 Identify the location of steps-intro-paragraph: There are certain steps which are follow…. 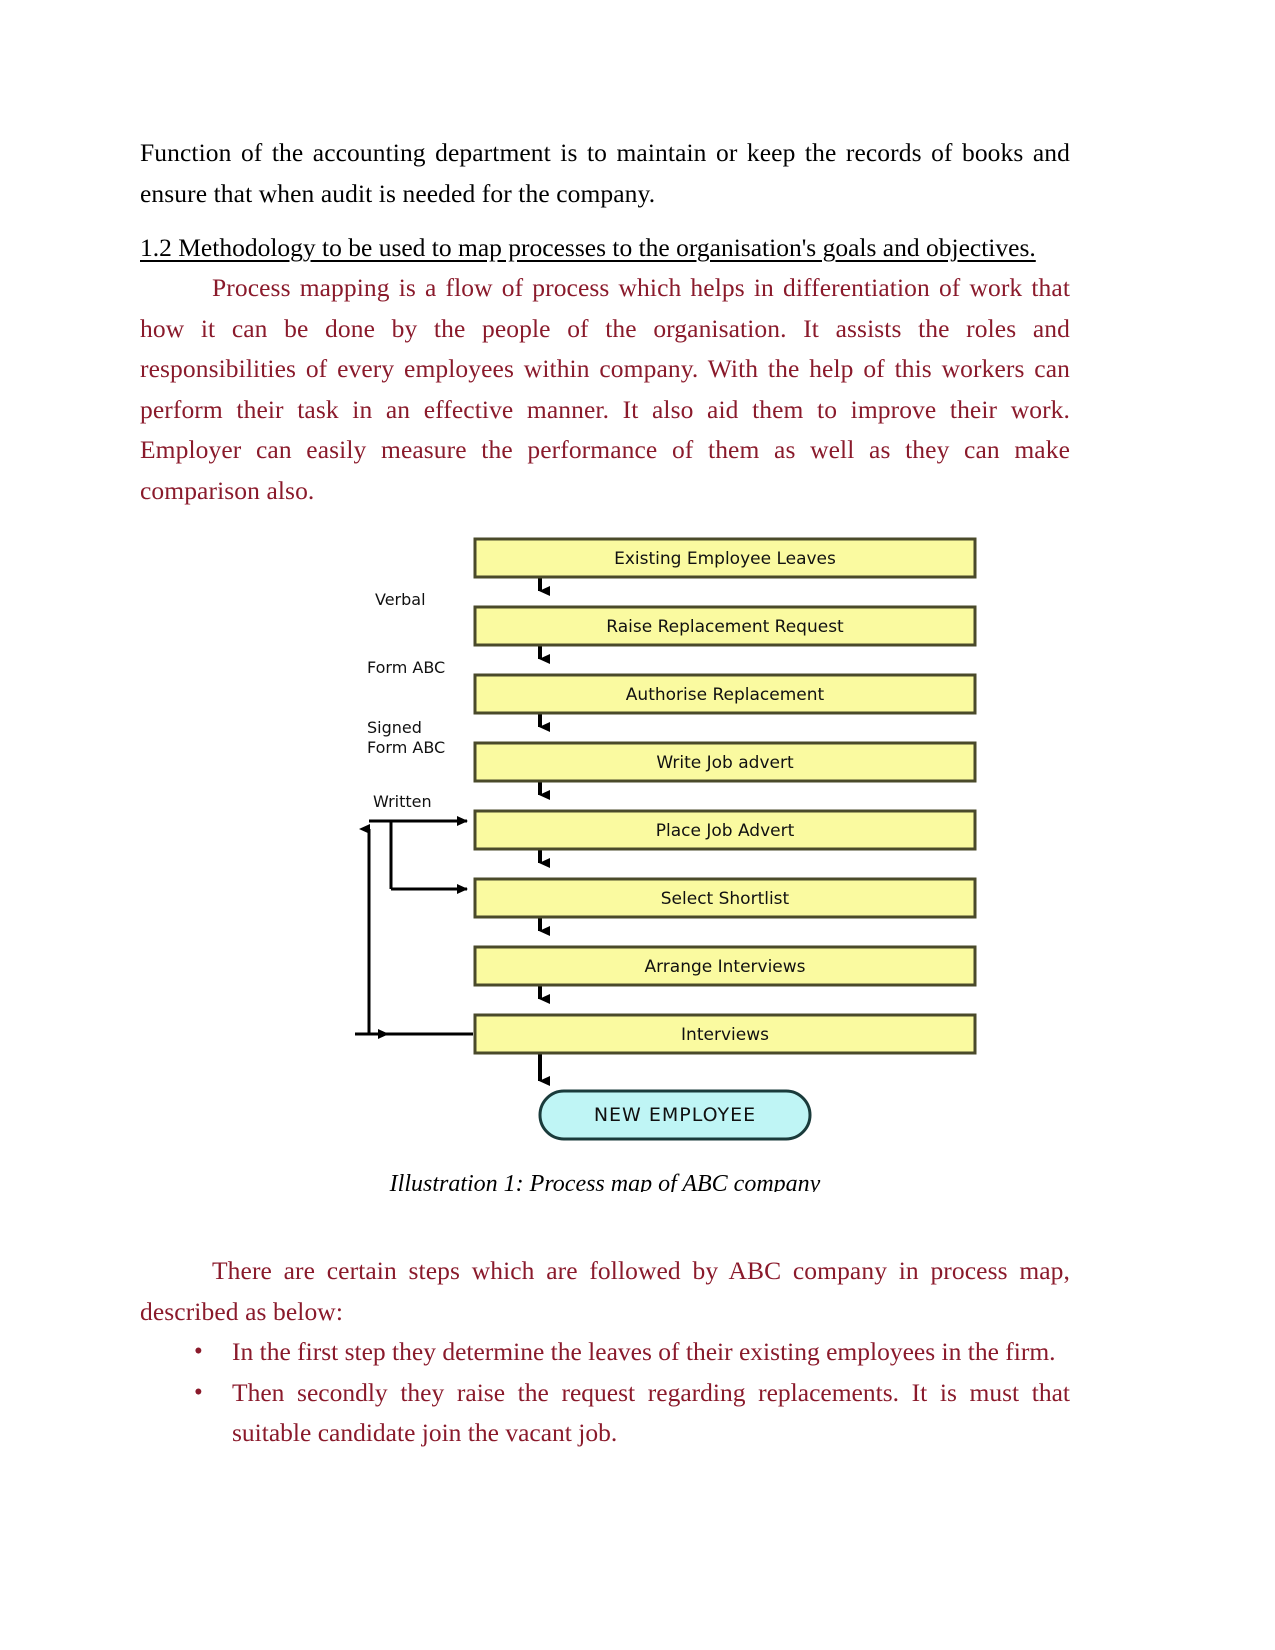
(605, 1291).